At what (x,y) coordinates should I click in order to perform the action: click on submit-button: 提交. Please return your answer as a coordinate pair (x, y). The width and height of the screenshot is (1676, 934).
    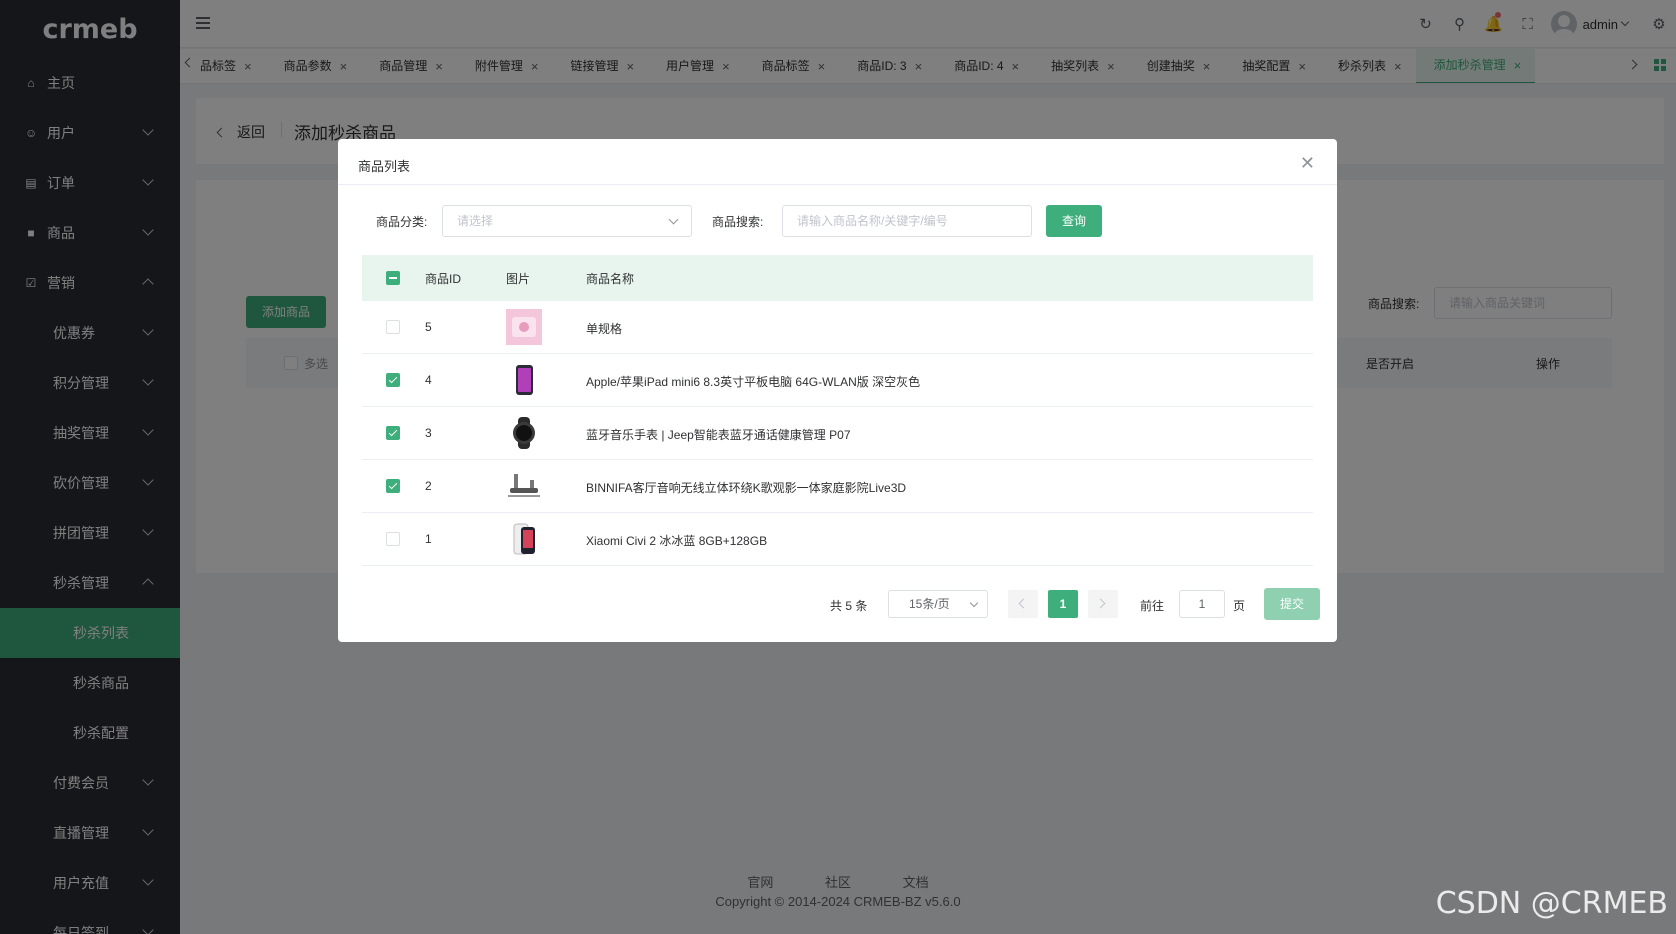
    Looking at the image, I should click on (1292, 604).